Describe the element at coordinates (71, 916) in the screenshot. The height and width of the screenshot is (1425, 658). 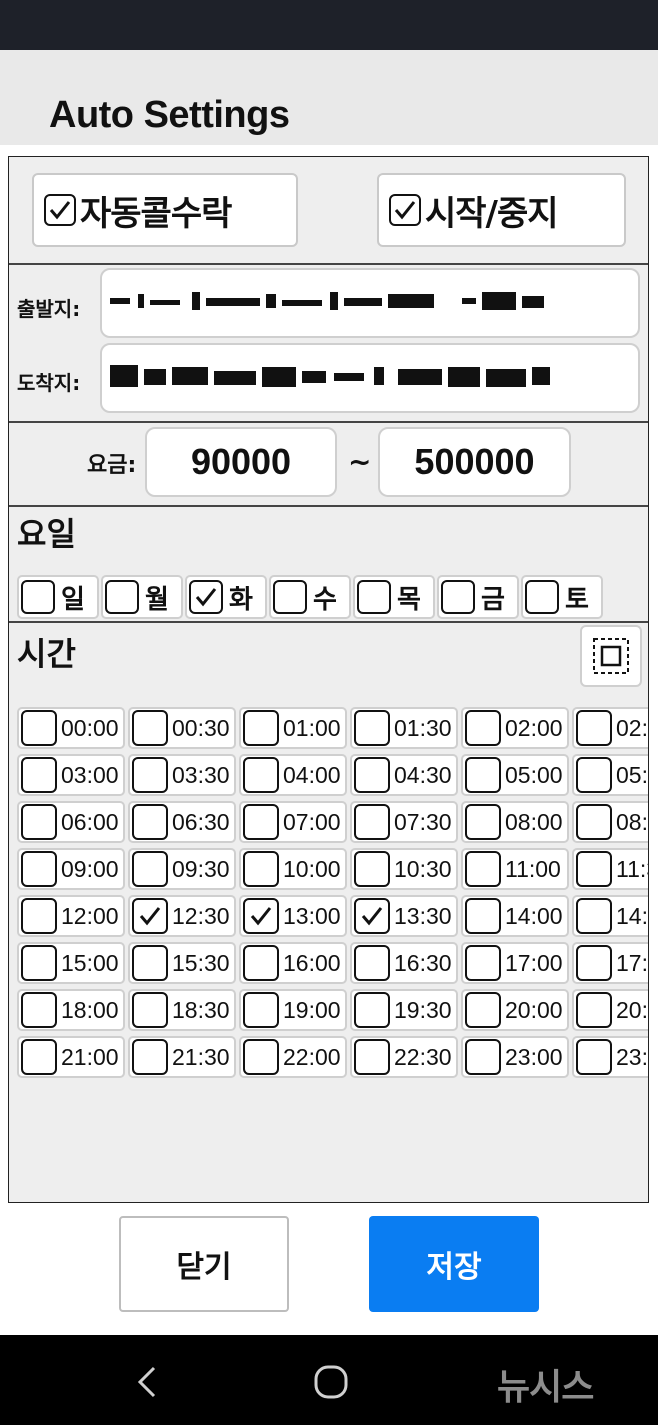
I see `time-slot: 12:00` at that location.